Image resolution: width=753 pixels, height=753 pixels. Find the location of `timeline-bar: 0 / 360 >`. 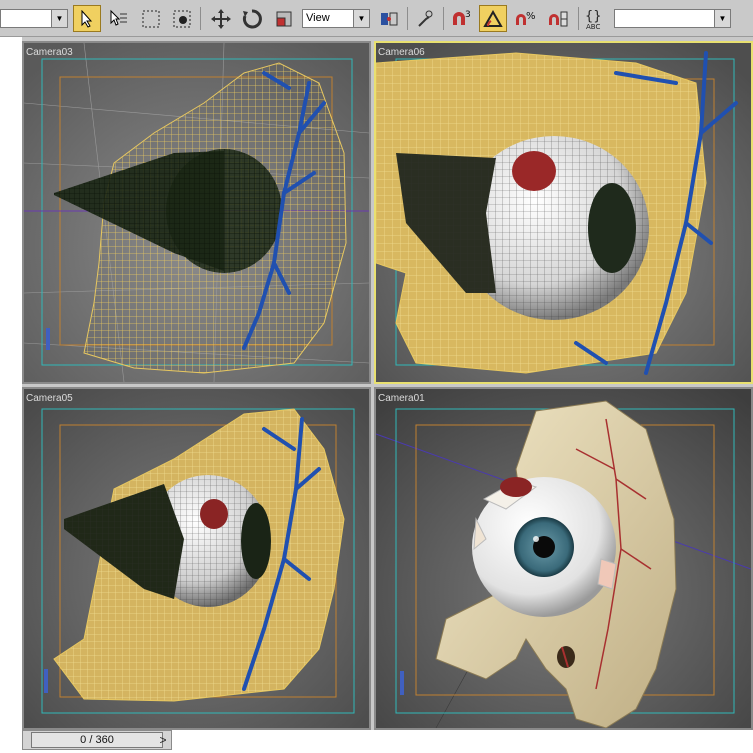

timeline-bar: 0 / 360 > is located at coordinates (376, 741).